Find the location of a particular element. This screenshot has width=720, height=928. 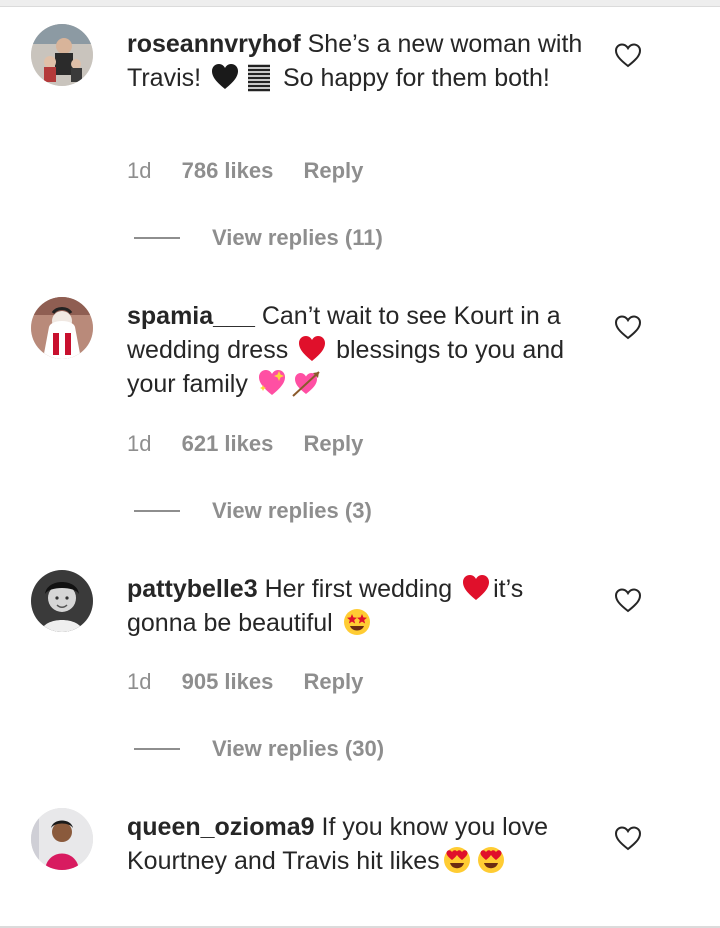

memo-icon is located at coordinates (259, 77).